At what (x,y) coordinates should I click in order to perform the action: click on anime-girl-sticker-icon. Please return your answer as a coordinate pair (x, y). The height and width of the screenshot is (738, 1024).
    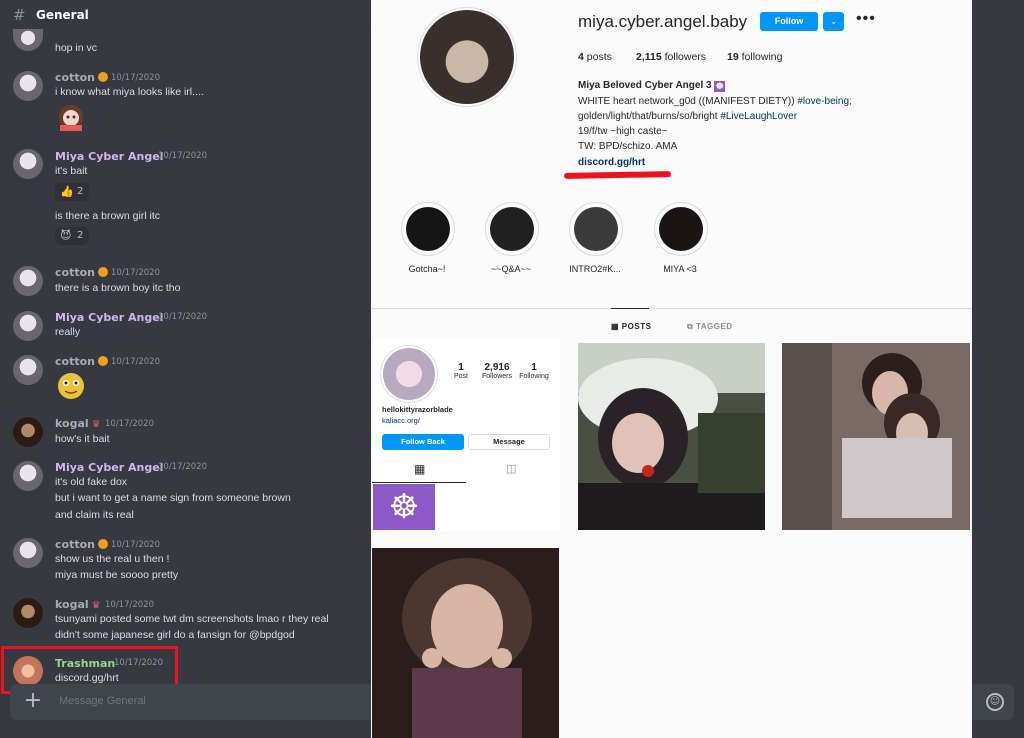
    Looking at the image, I should click on (71, 118).